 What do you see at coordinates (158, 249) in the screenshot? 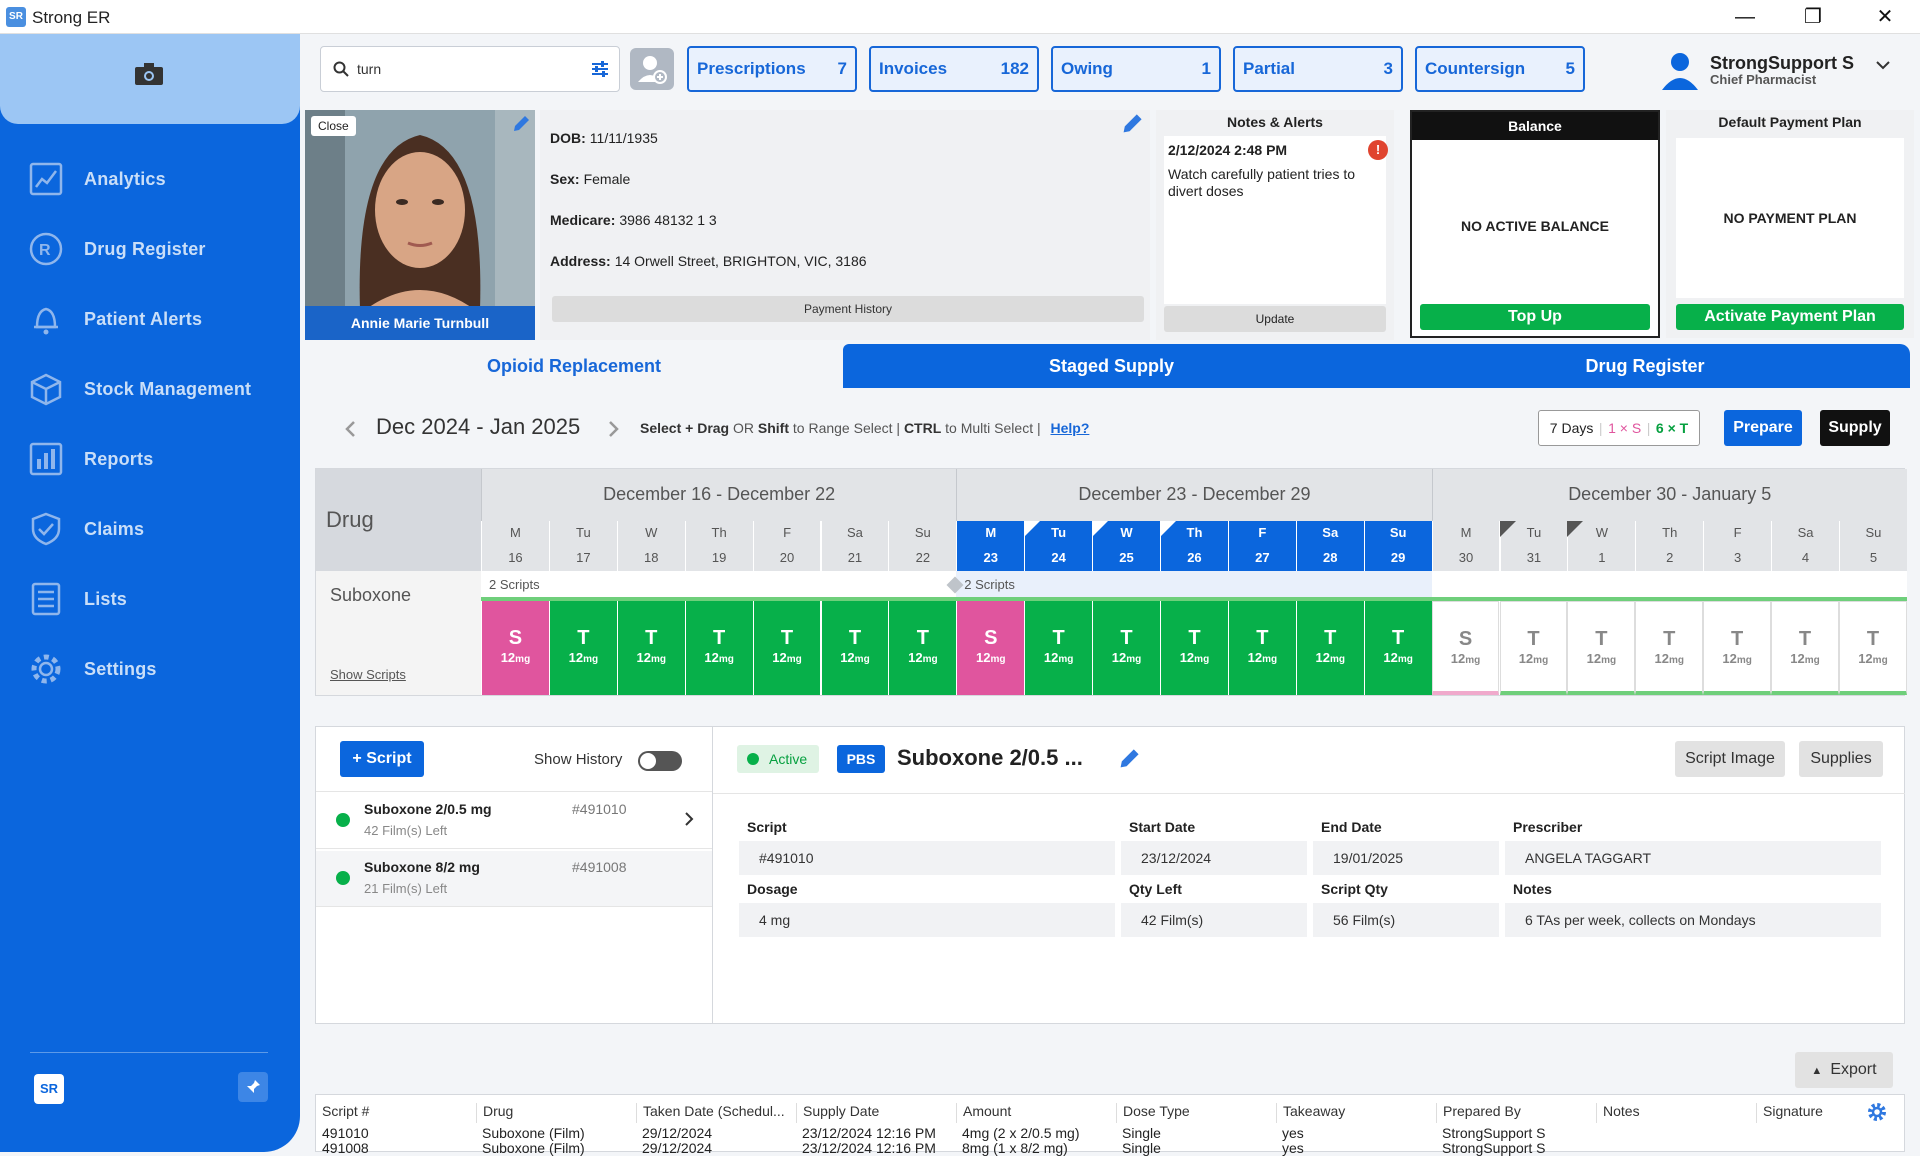
I see `sidebar-item-drug-register: R Drug Register` at bounding box center [158, 249].